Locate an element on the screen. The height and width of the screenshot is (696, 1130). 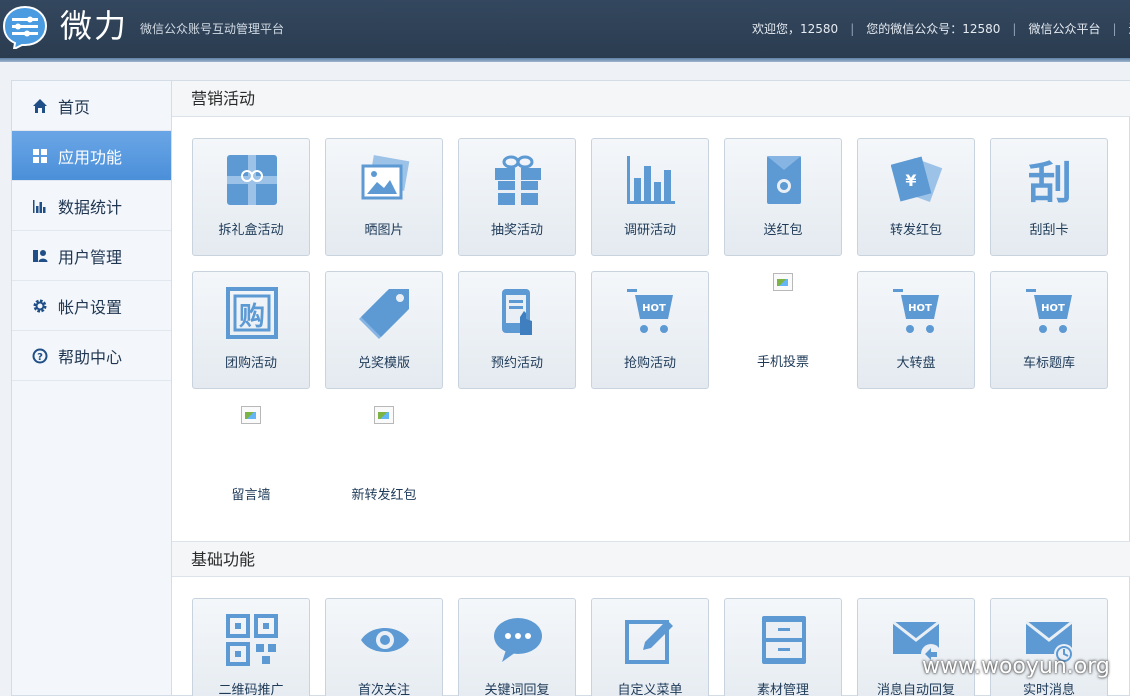
eye-icon is located at coordinates (385, 640).